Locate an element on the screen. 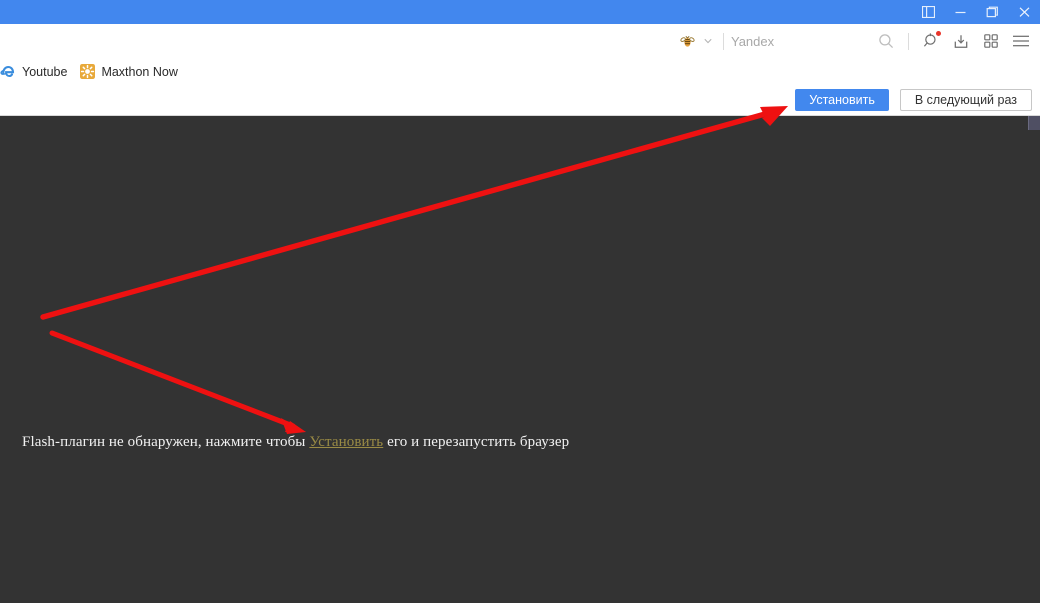 This screenshot has height=603, width=1040. search-icon is located at coordinates (886, 41).